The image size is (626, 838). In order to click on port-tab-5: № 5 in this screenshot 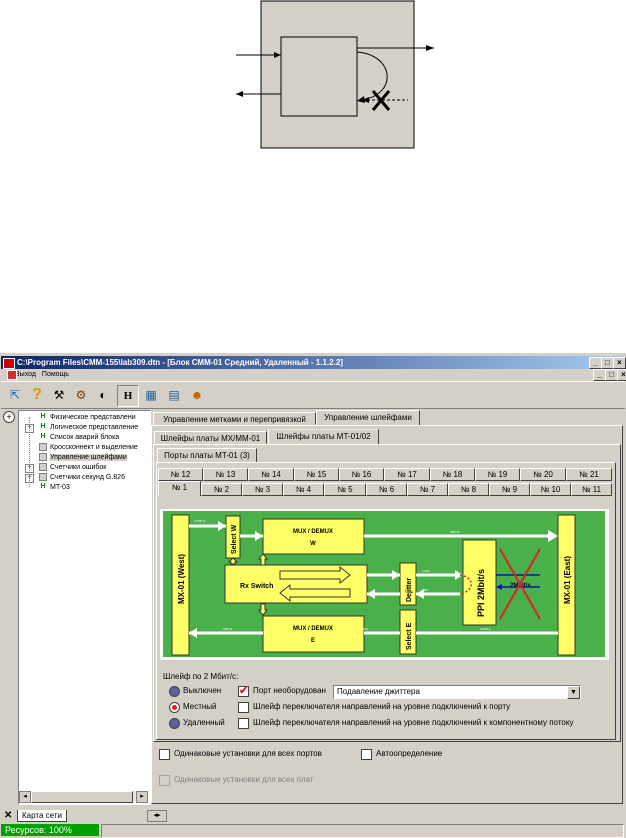, I will do `click(345, 489)`.